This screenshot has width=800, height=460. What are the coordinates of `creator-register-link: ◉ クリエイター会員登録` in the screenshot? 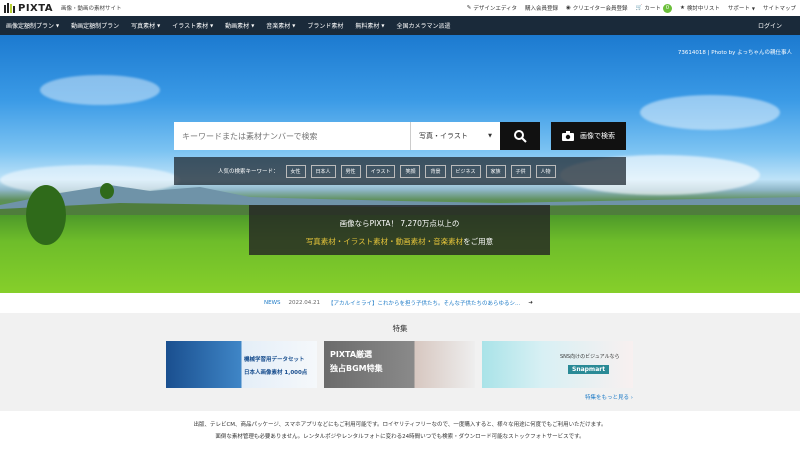 It's located at (597, 8).